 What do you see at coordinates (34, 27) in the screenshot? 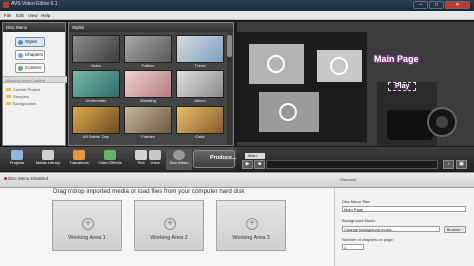
I see `disc-menu-header: Disc Menu` at bounding box center [34, 27].